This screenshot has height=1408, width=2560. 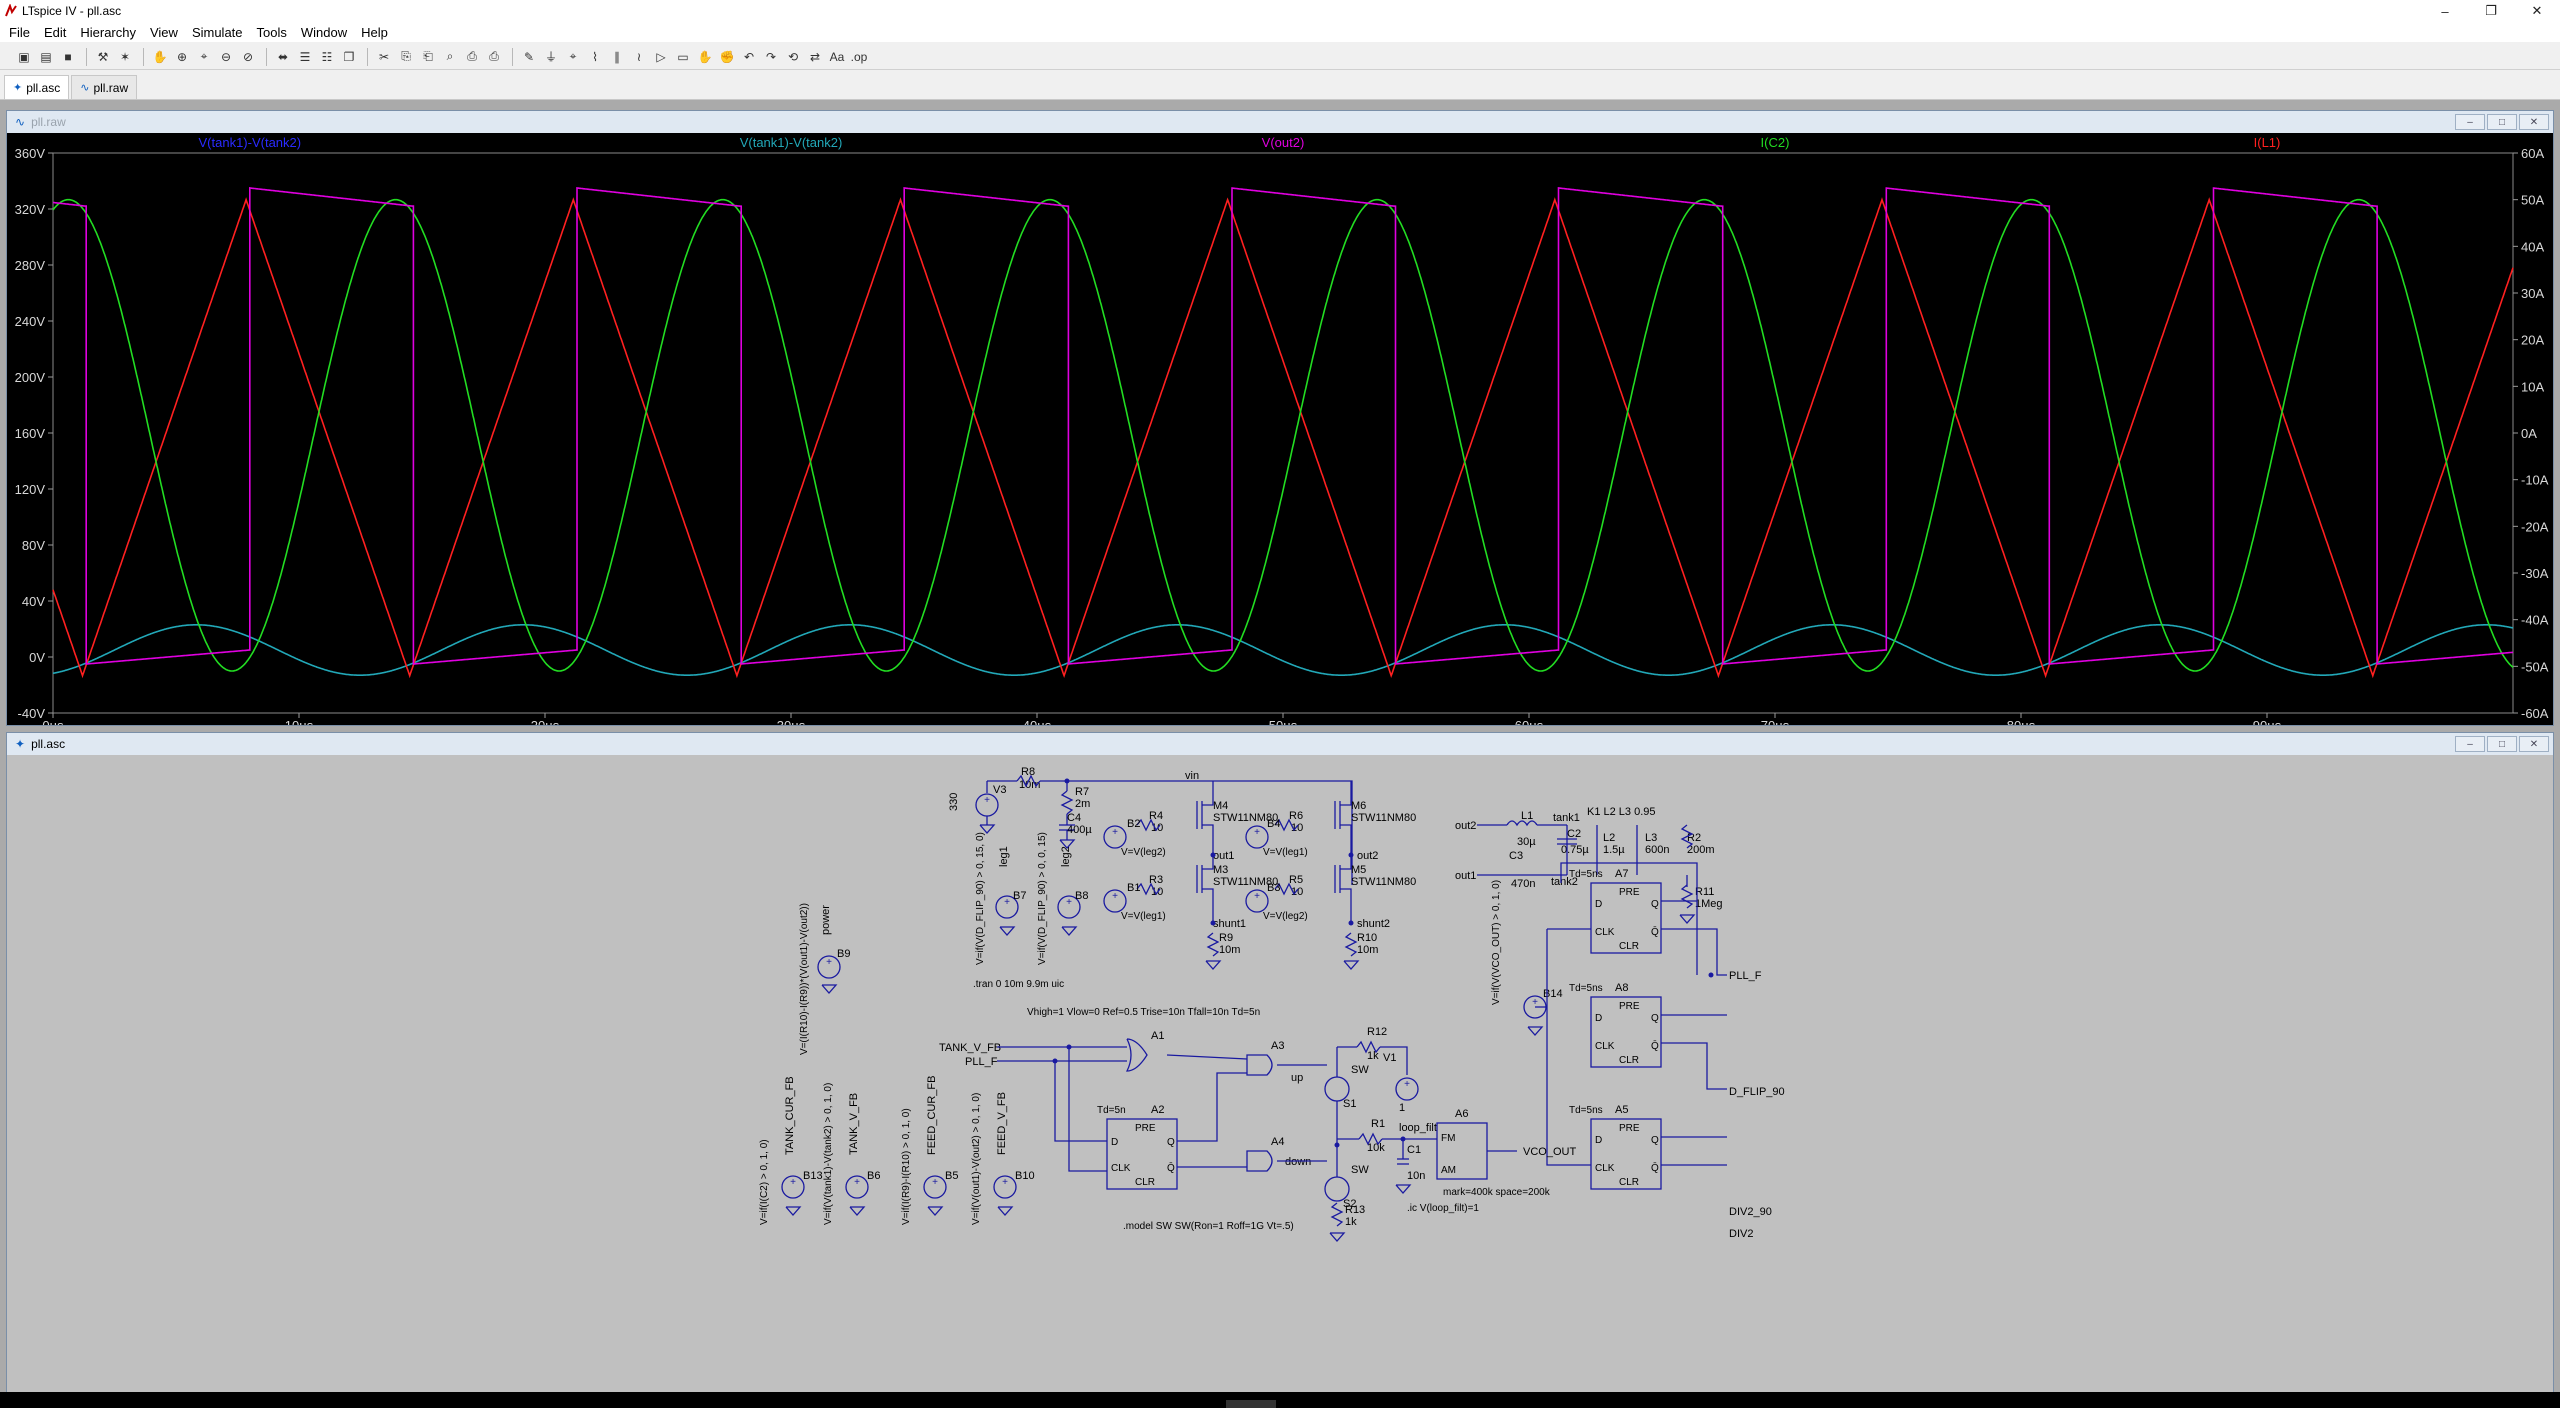 I want to click on menu-tools: Tools, so click(x=272, y=32).